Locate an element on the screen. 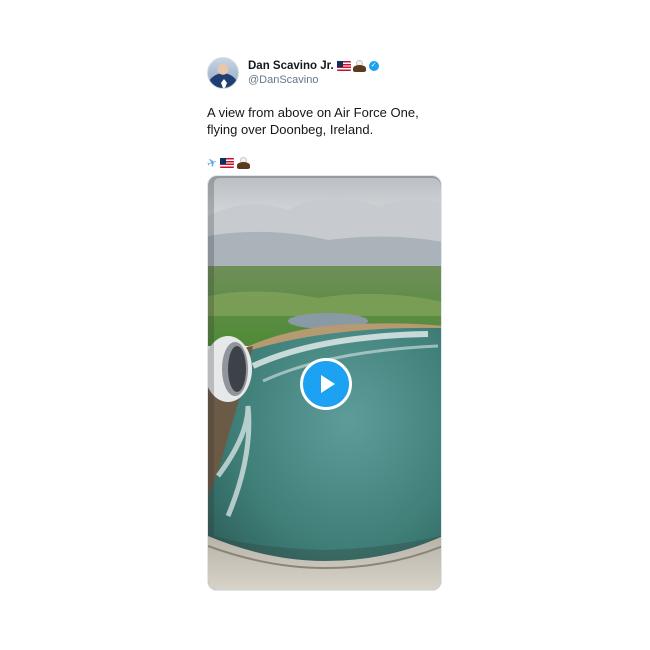 This screenshot has width=650, height=650. play-button is located at coordinates (326, 384).